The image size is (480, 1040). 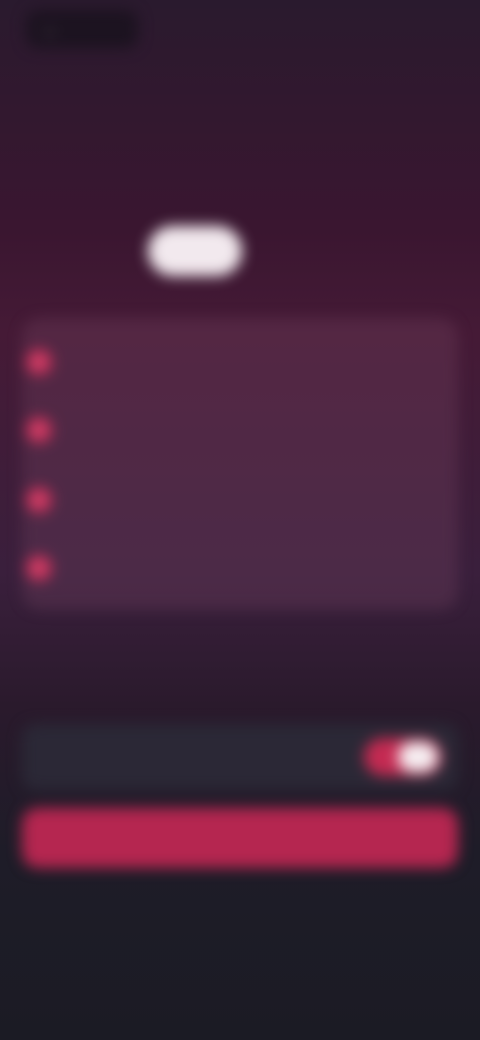 I want to click on toggle-knob, so click(x=418, y=757).